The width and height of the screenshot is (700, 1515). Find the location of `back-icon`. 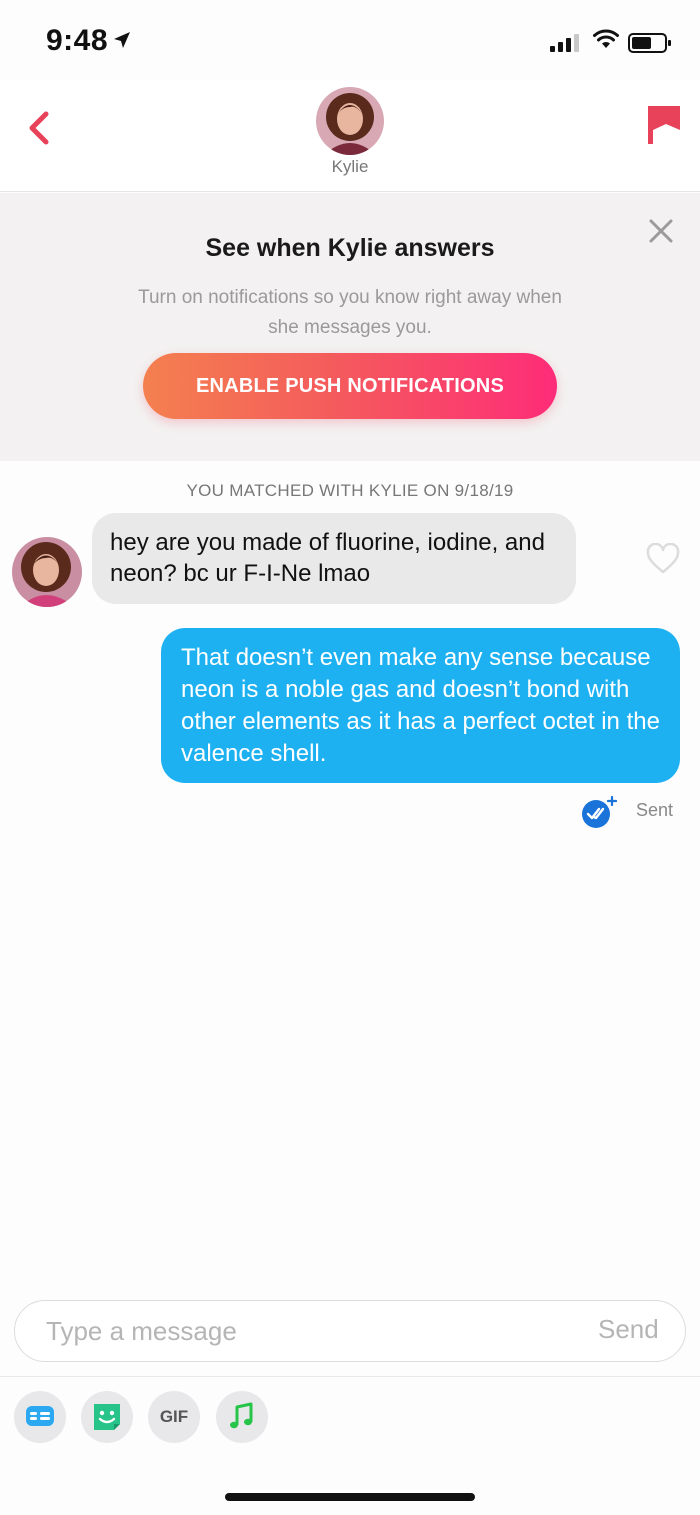

back-icon is located at coordinates (40, 128).